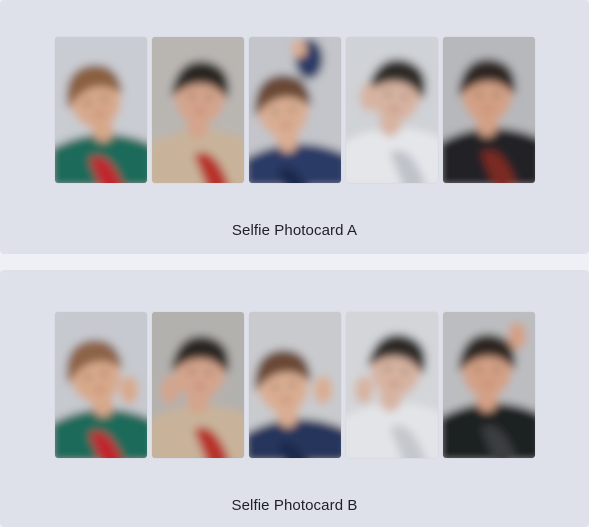 This screenshot has height=527, width=589. Describe the element at coordinates (294, 230) in the screenshot. I see `photocard-set-title: Selfie Photocard A` at that location.